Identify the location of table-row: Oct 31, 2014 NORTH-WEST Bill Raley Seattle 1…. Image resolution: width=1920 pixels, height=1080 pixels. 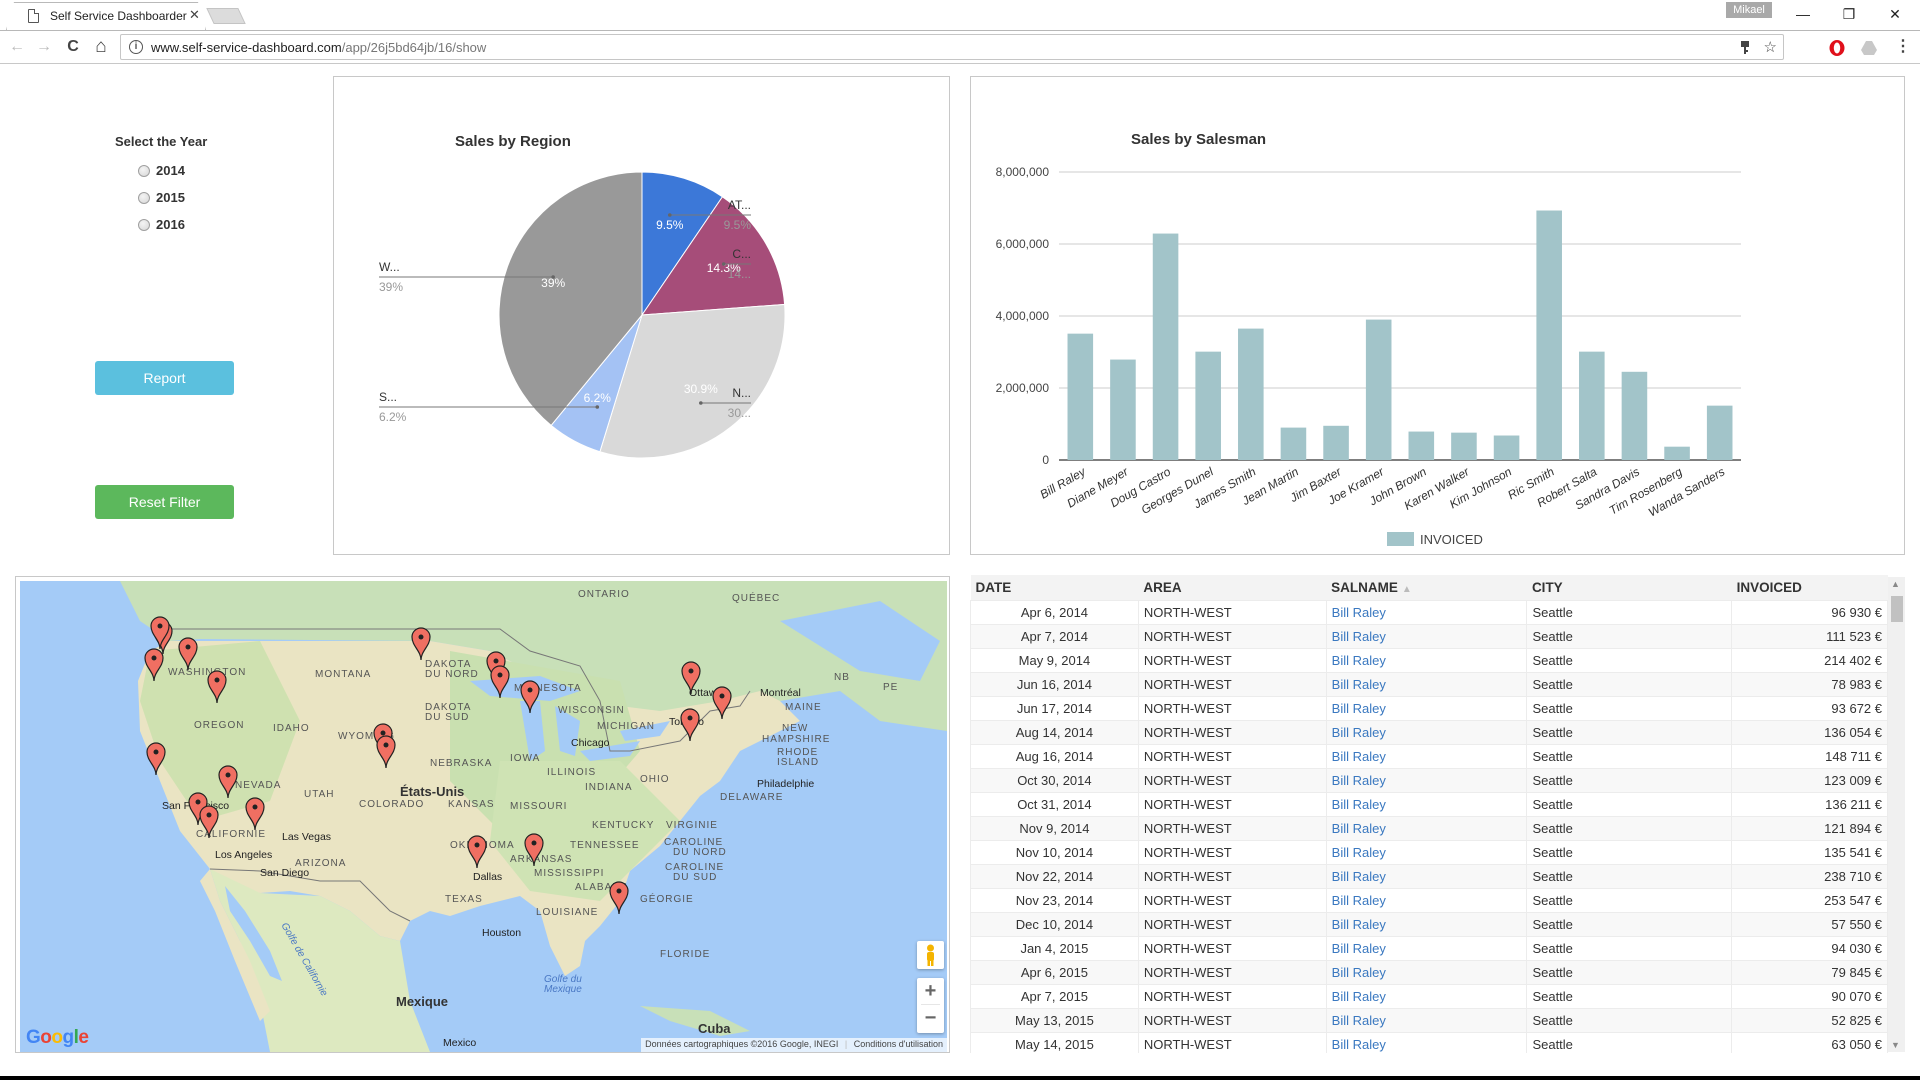
(1429, 804).